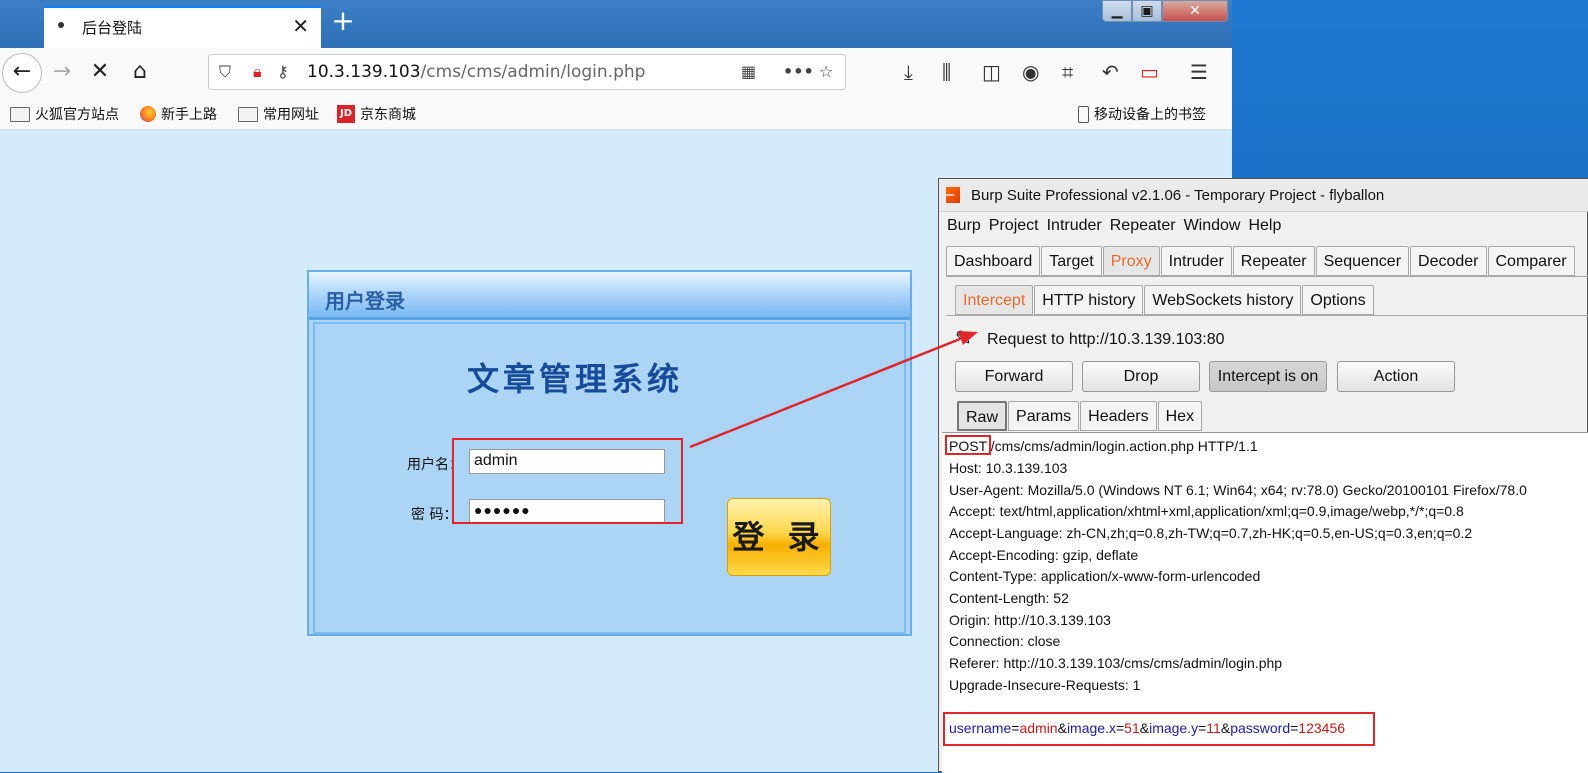 The width and height of the screenshot is (1588, 773). Describe the element at coordinates (1044, 416) in the screenshot. I see `tab-params: Params` at that location.